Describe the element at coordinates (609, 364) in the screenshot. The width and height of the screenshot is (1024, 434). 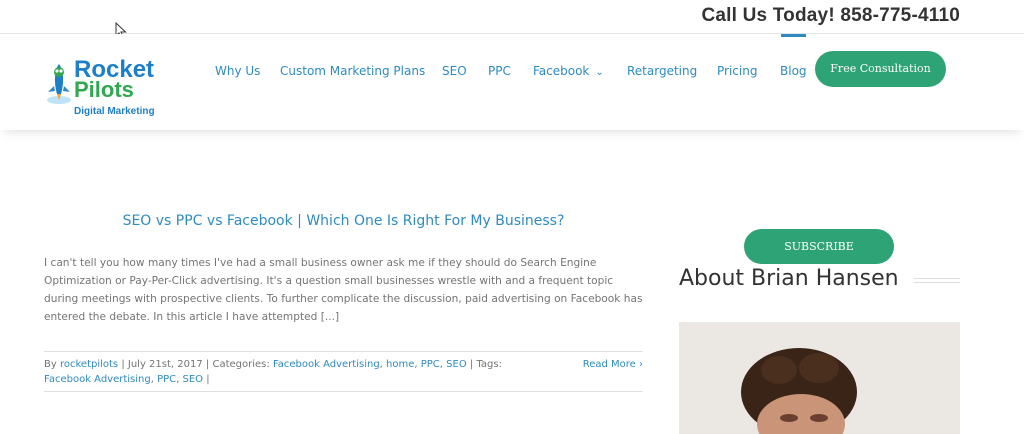
I see `read-more-label: Read More` at that location.